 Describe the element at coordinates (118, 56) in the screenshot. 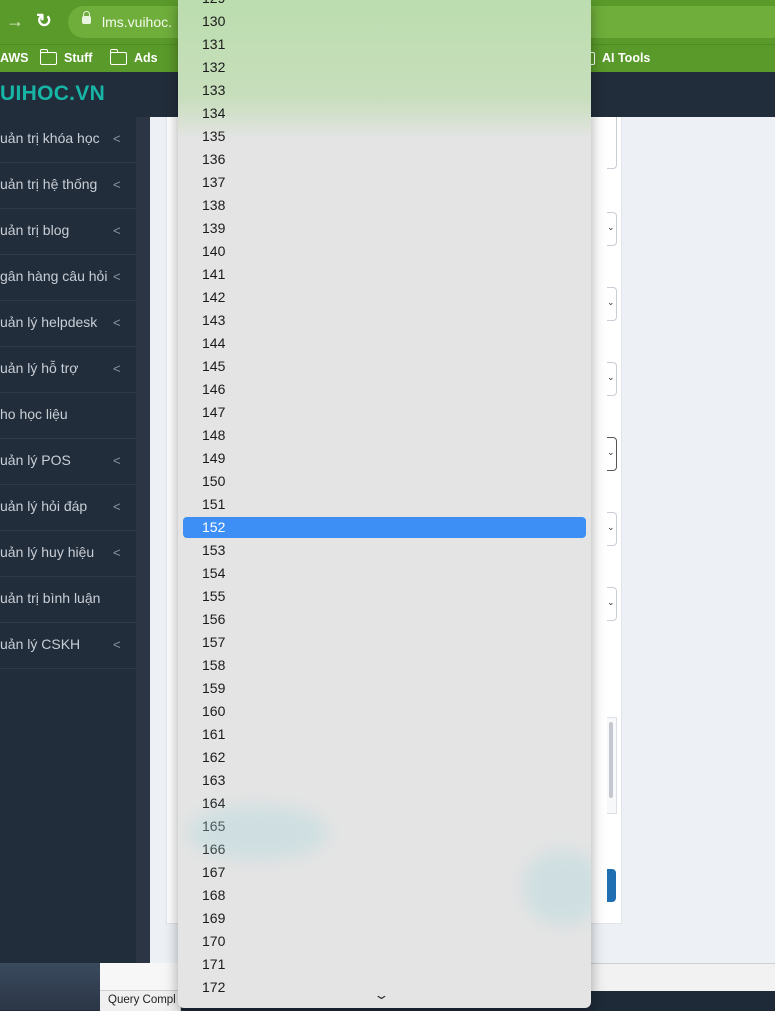

I see `folder-icon` at that location.